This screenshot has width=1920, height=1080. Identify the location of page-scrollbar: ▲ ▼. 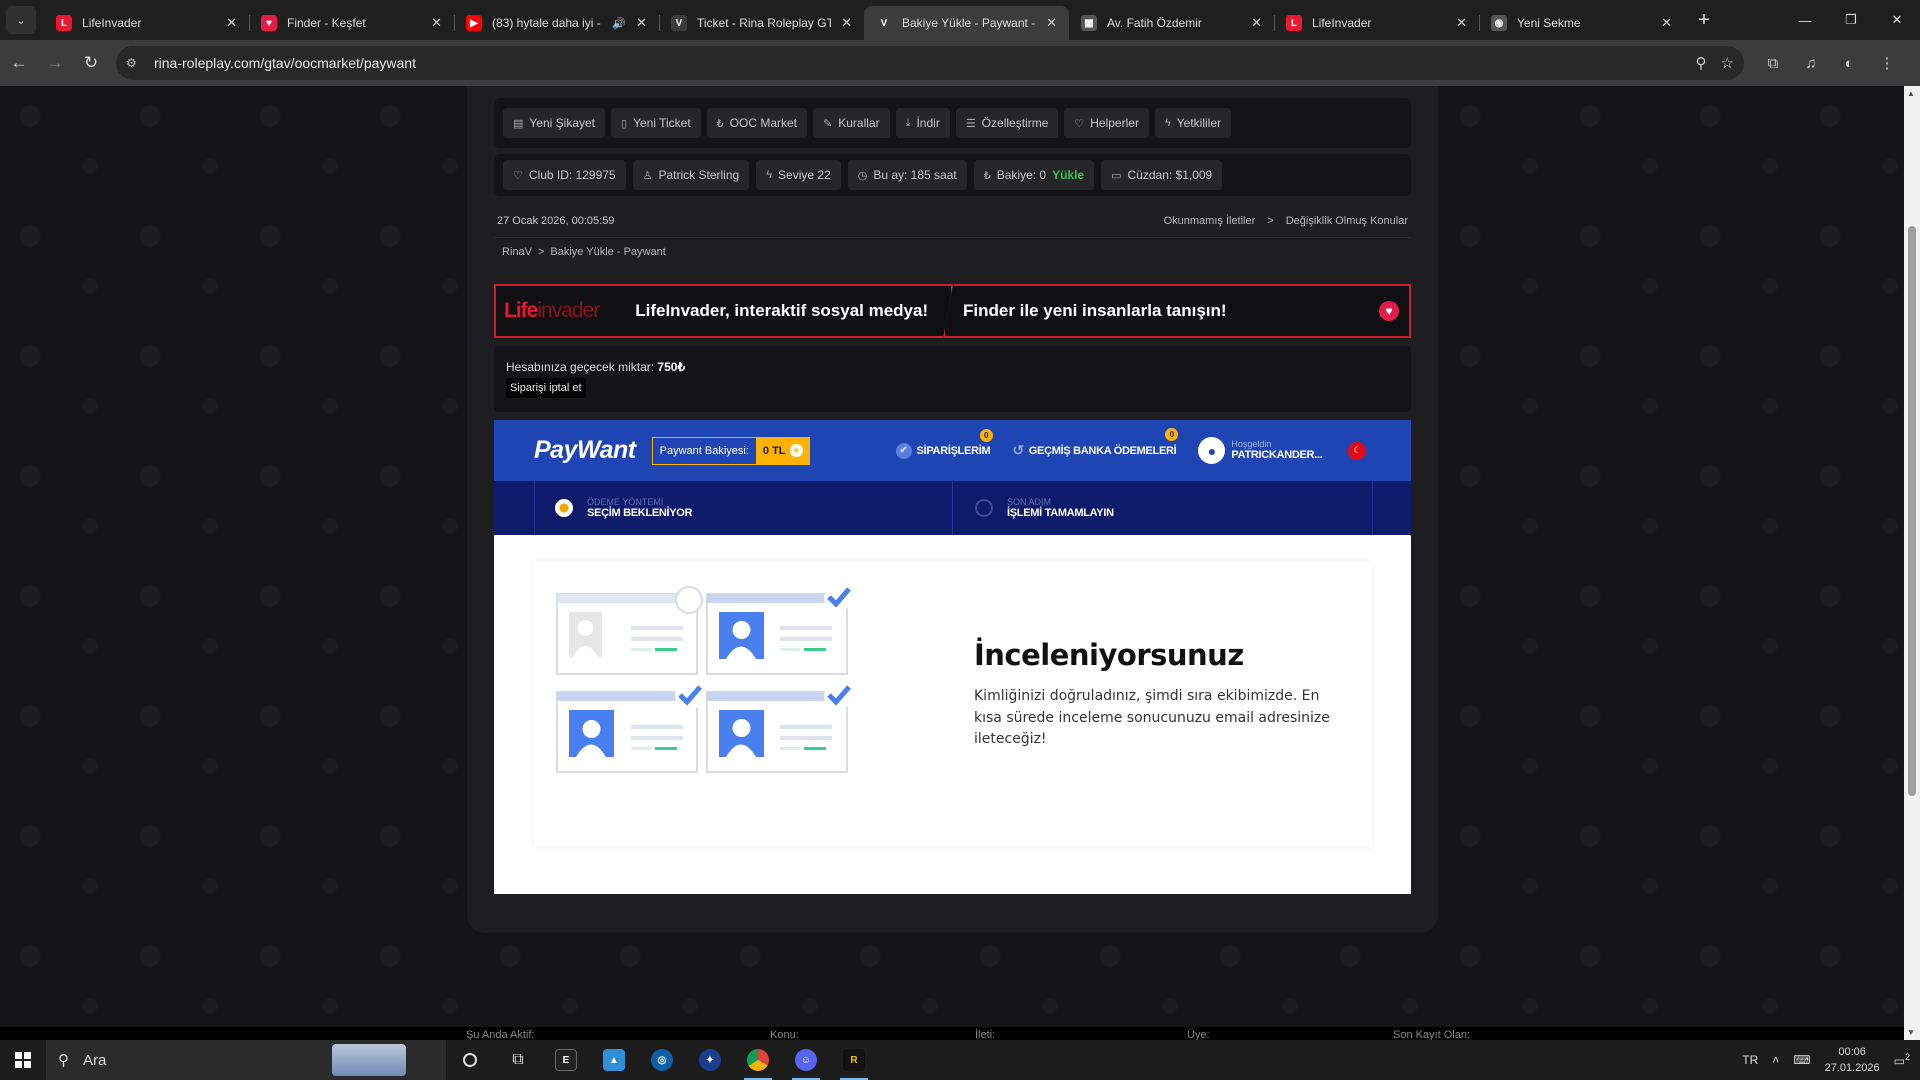
(1912, 563).